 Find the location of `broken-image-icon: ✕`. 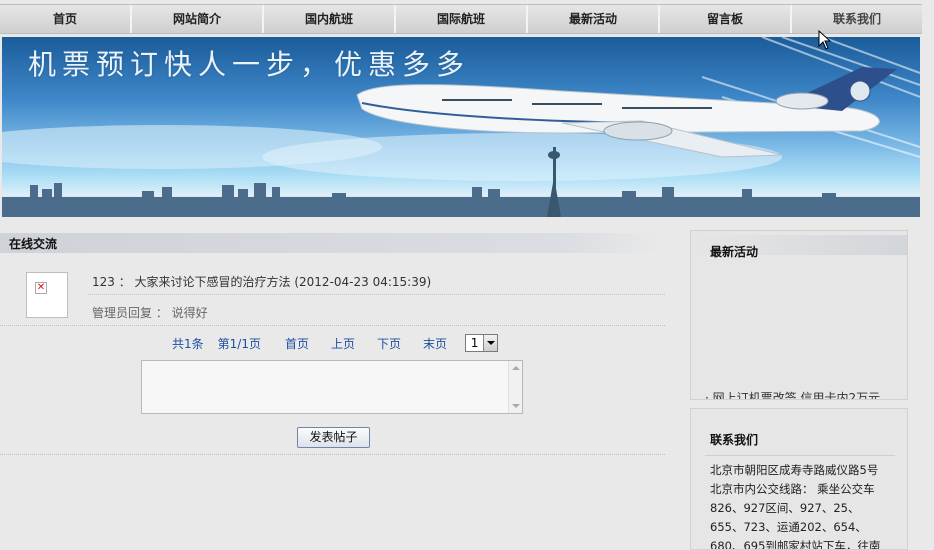

broken-image-icon: ✕ is located at coordinates (41, 288).